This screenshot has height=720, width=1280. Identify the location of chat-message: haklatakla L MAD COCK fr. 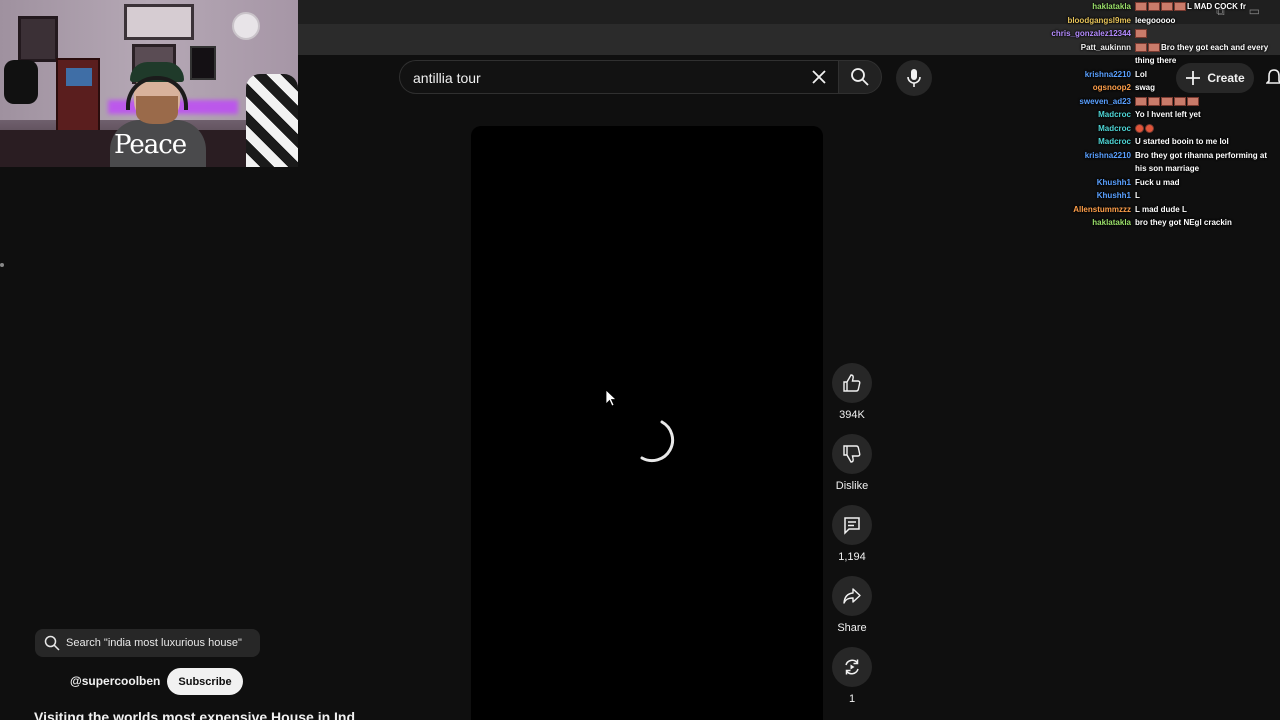
(1160, 7).